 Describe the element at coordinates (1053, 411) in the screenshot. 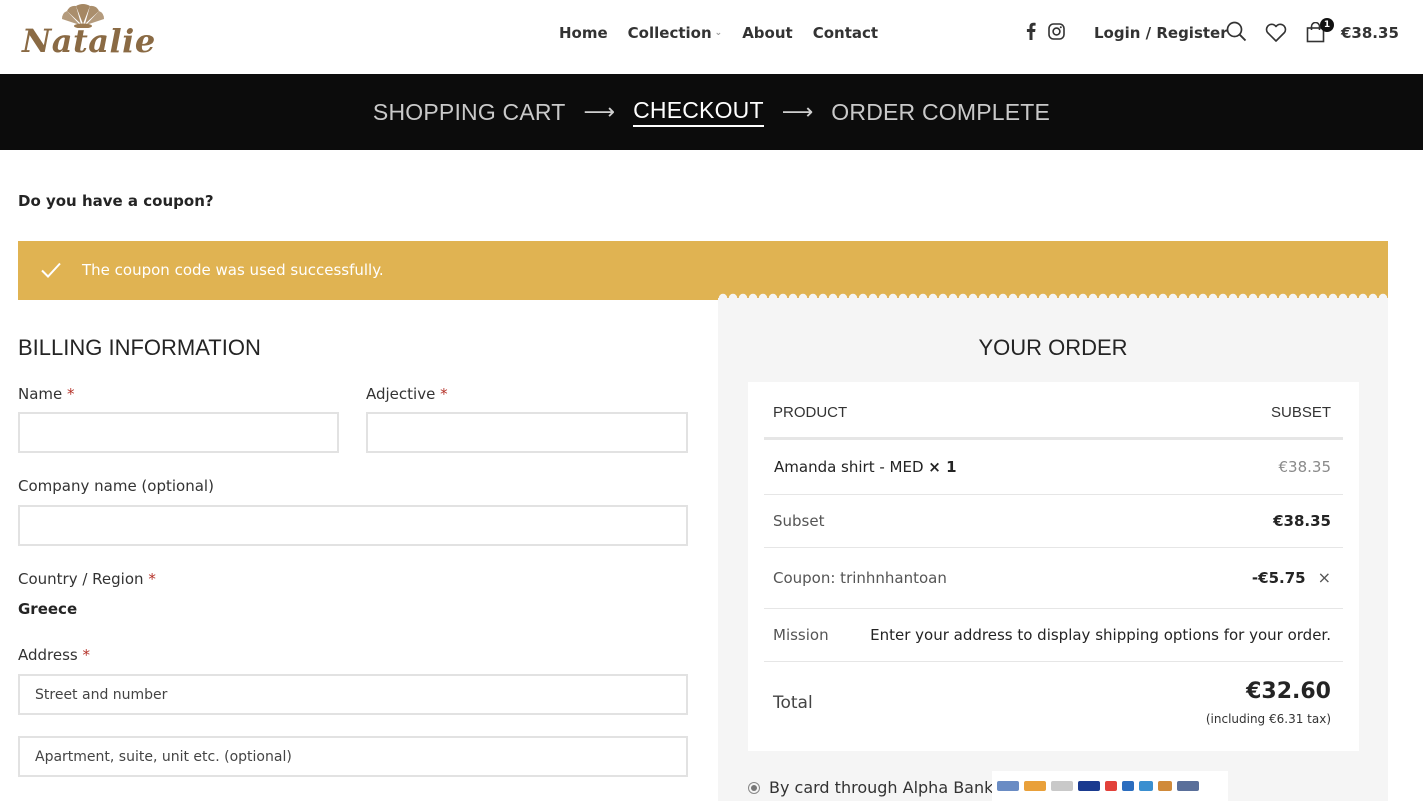

I see `order-table-header: PRODUCT SUBSET` at that location.